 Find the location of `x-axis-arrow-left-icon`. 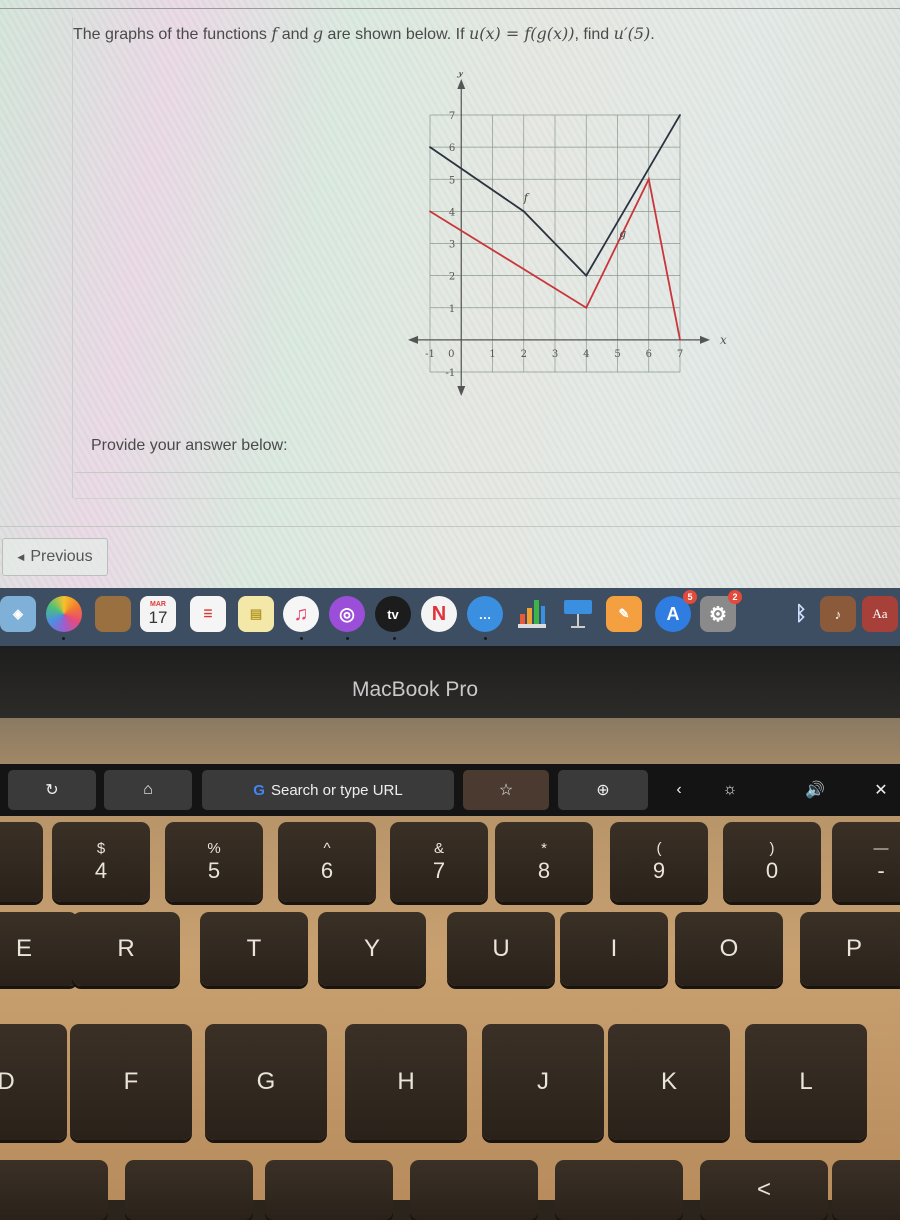

x-axis-arrow-left-icon is located at coordinates (413, 340).